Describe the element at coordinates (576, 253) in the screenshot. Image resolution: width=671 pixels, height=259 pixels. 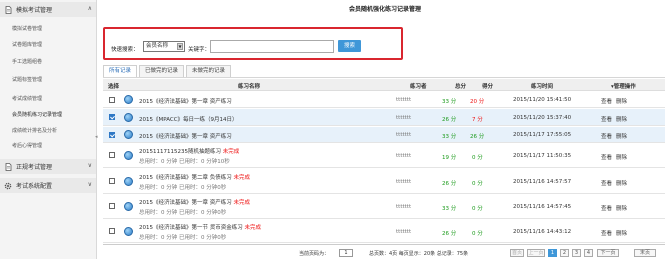
I see `page-3-button: 3` at that location.